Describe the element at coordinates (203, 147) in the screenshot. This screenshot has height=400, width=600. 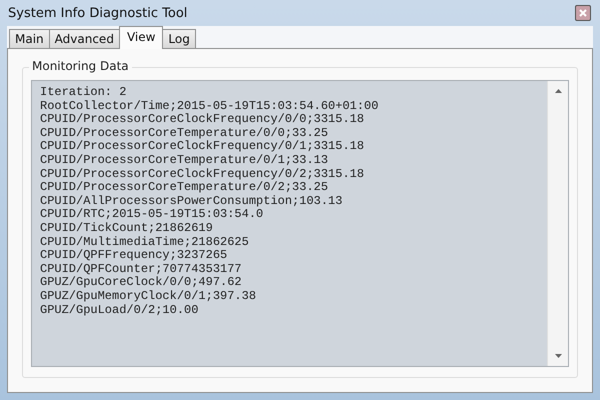
I see `log-line: CPUID/ProcessorCoreClockFrequency/0/1;3315.18` at that location.